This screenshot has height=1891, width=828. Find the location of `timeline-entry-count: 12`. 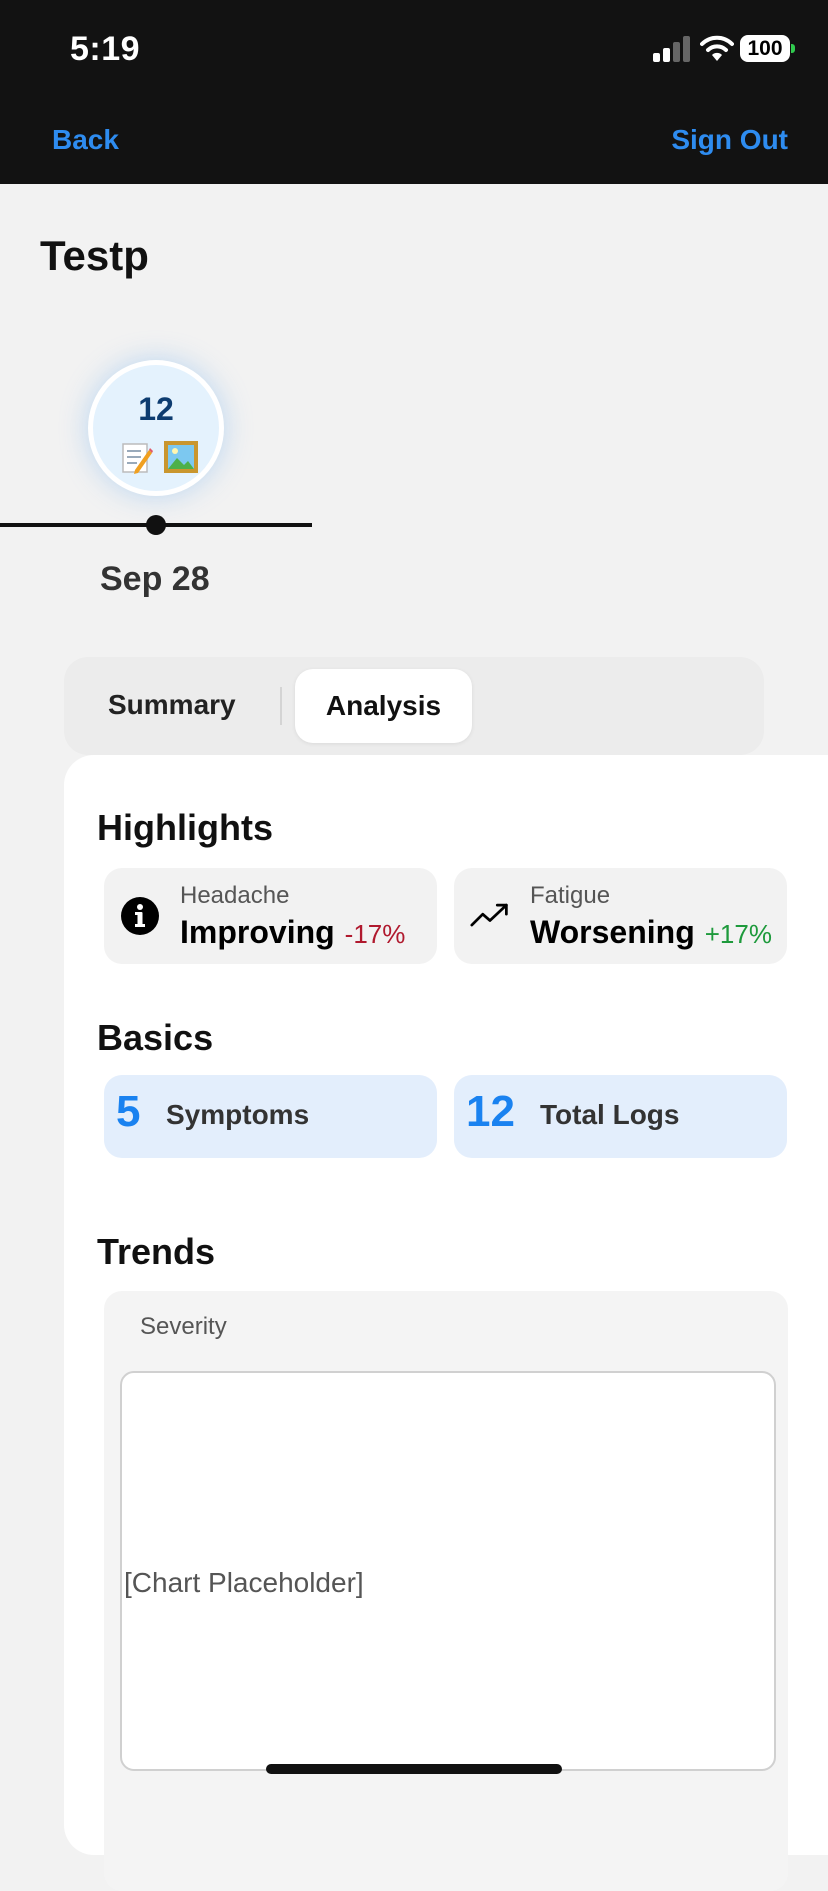

timeline-entry-count: 12 is located at coordinates (156, 409).